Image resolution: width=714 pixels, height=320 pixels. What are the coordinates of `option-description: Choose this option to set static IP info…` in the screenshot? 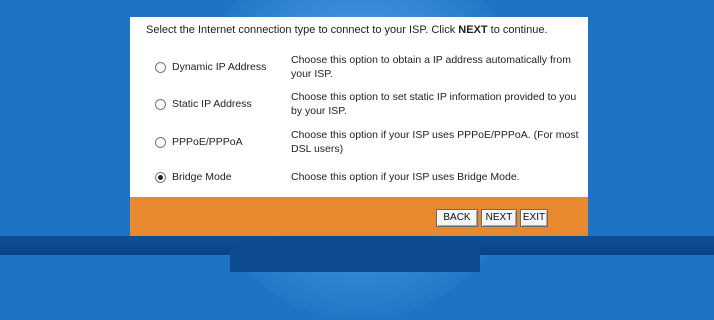 It's located at (434, 104).